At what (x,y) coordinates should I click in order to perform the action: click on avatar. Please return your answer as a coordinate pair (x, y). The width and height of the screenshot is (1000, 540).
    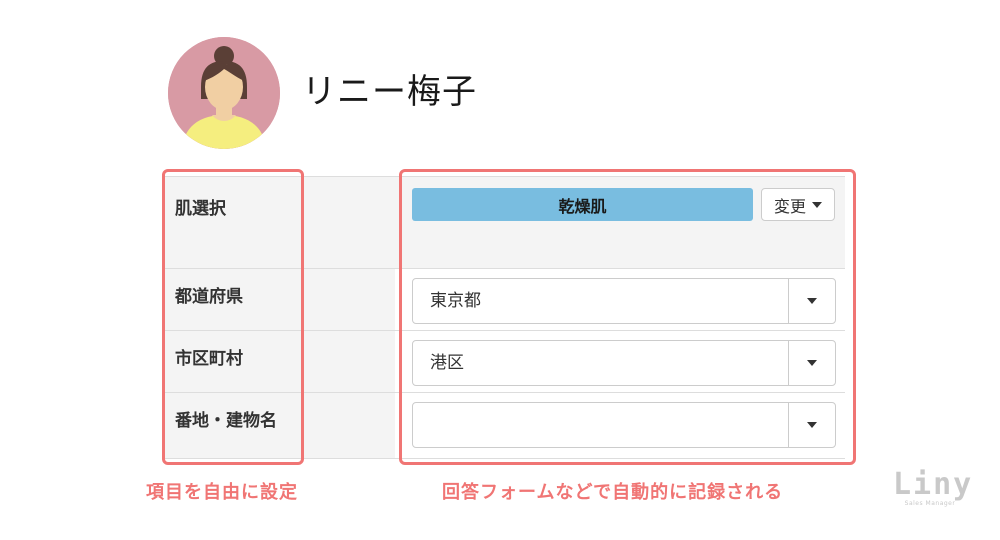
    Looking at the image, I should click on (224, 93).